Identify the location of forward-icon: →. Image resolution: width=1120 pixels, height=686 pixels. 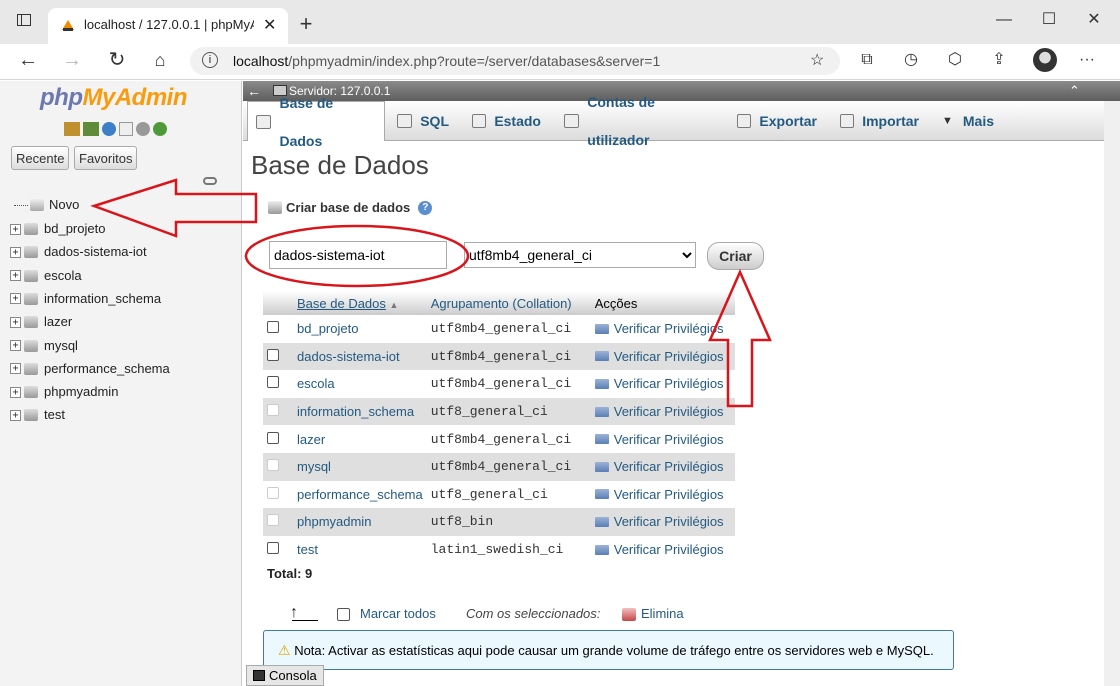
(72, 60).